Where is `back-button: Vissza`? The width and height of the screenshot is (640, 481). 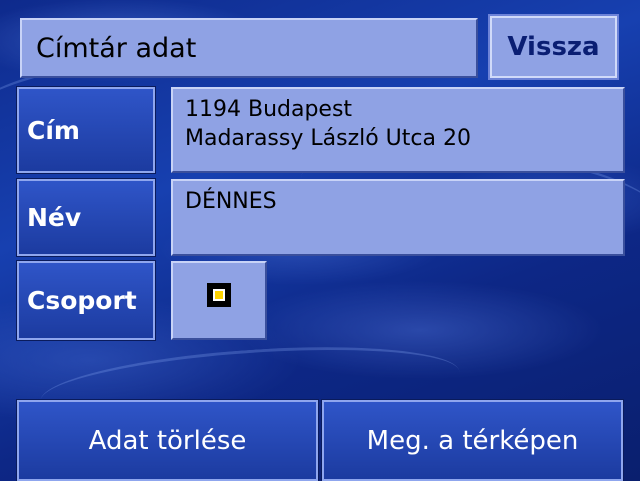
back-button: Vissza is located at coordinates (553, 47).